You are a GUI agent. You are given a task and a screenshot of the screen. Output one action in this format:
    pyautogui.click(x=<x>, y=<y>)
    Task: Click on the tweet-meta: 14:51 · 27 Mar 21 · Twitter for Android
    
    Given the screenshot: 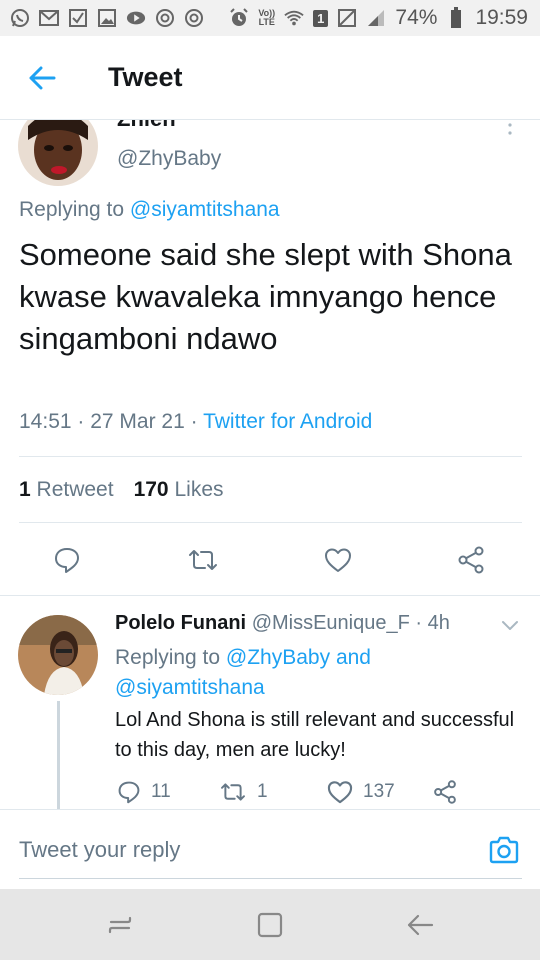 What is the action you would take?
    pyautogui.click(x=195, y=422)
    